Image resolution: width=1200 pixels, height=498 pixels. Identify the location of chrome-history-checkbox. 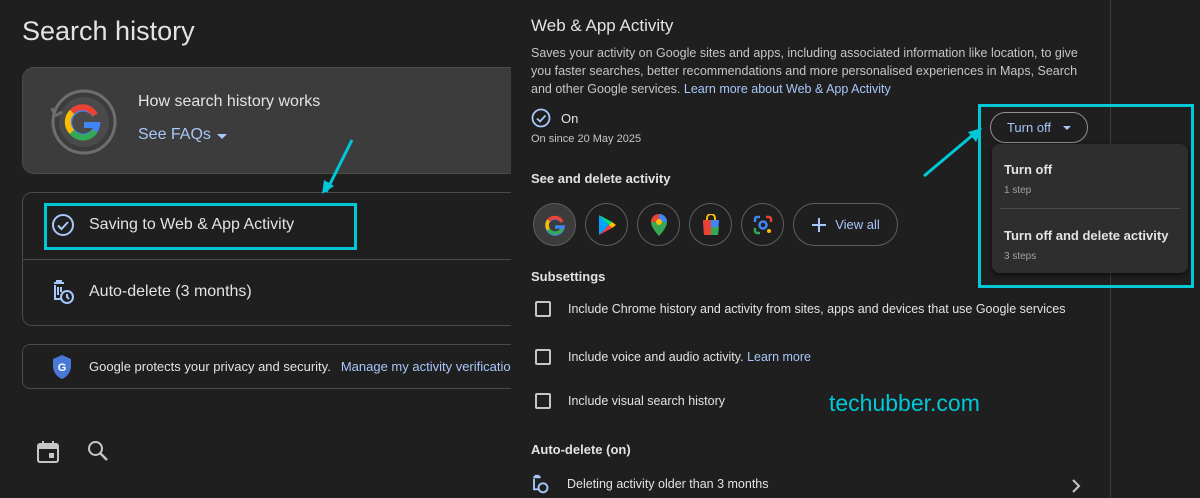
(543, 309).